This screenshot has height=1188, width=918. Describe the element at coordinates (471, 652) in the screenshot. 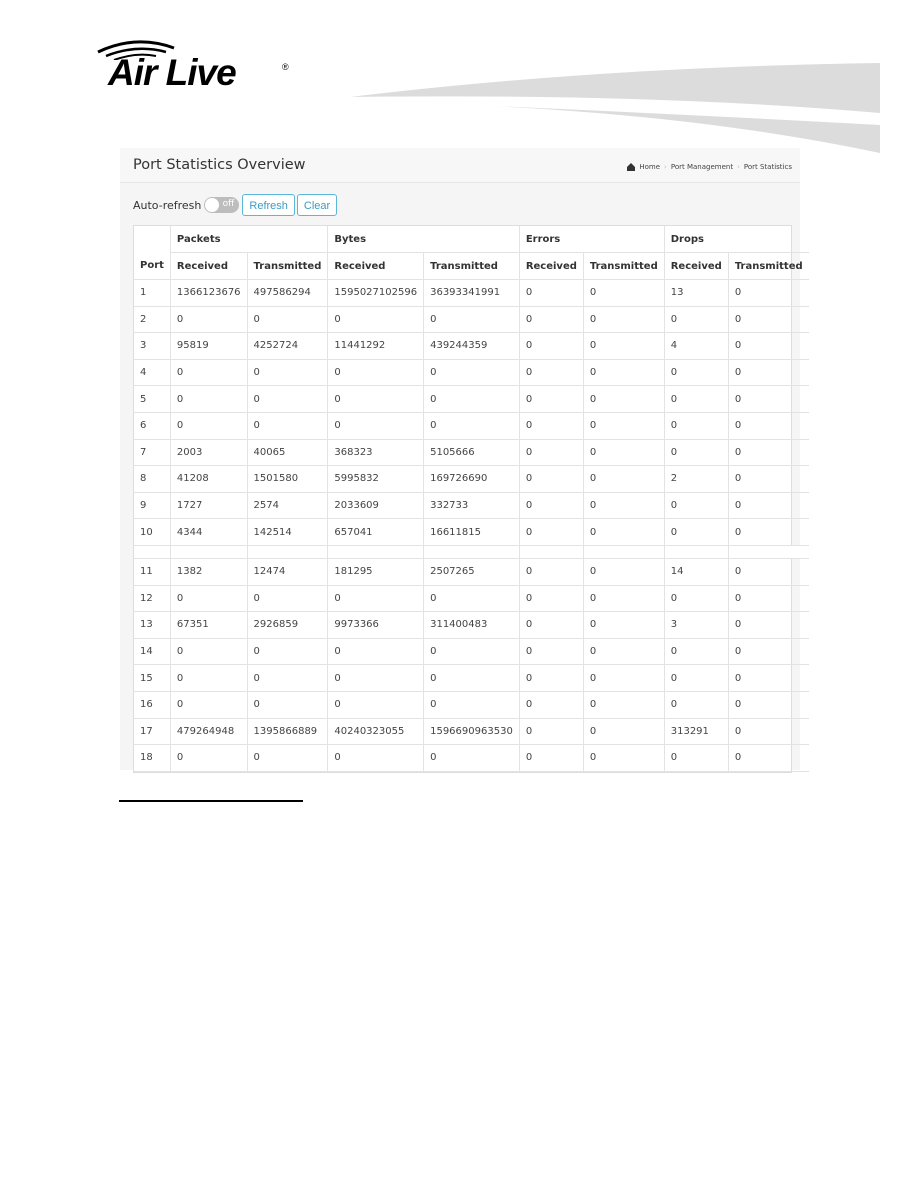

I see `table-row: 14 0 0 0 0 0 0 0 0` at that location.